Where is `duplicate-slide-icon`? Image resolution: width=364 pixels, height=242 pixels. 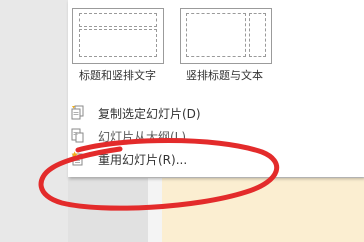
duplicate-slide-icon is located at coordinates (77, 112).